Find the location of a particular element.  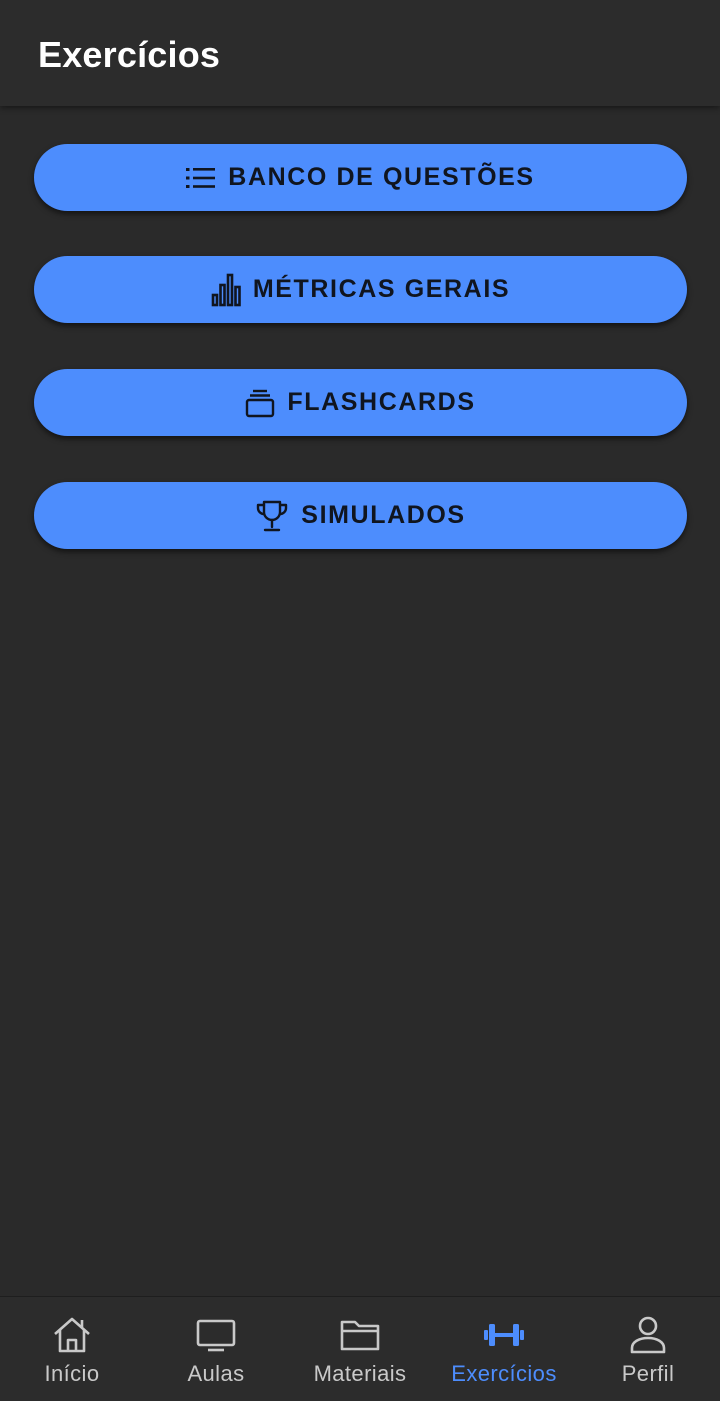

nav-item-aulas: Aulas is located at coordinates (216, 1349).